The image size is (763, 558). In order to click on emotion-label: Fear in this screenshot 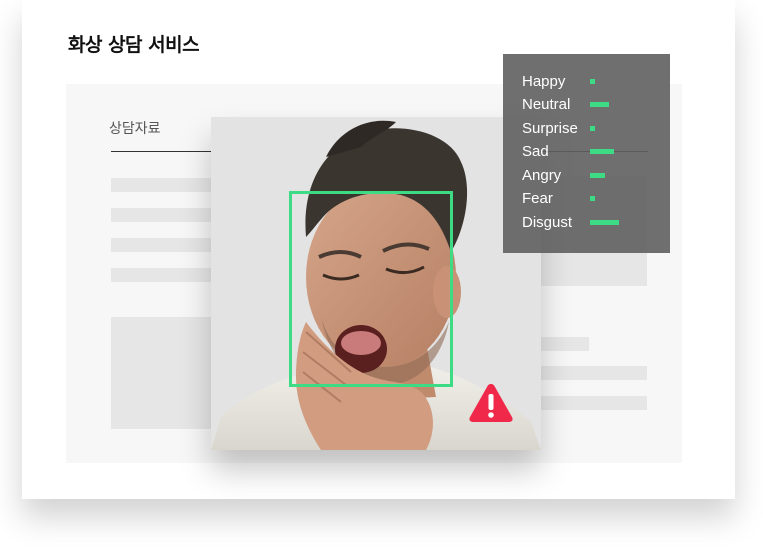, I will do `click(537, 198)`.